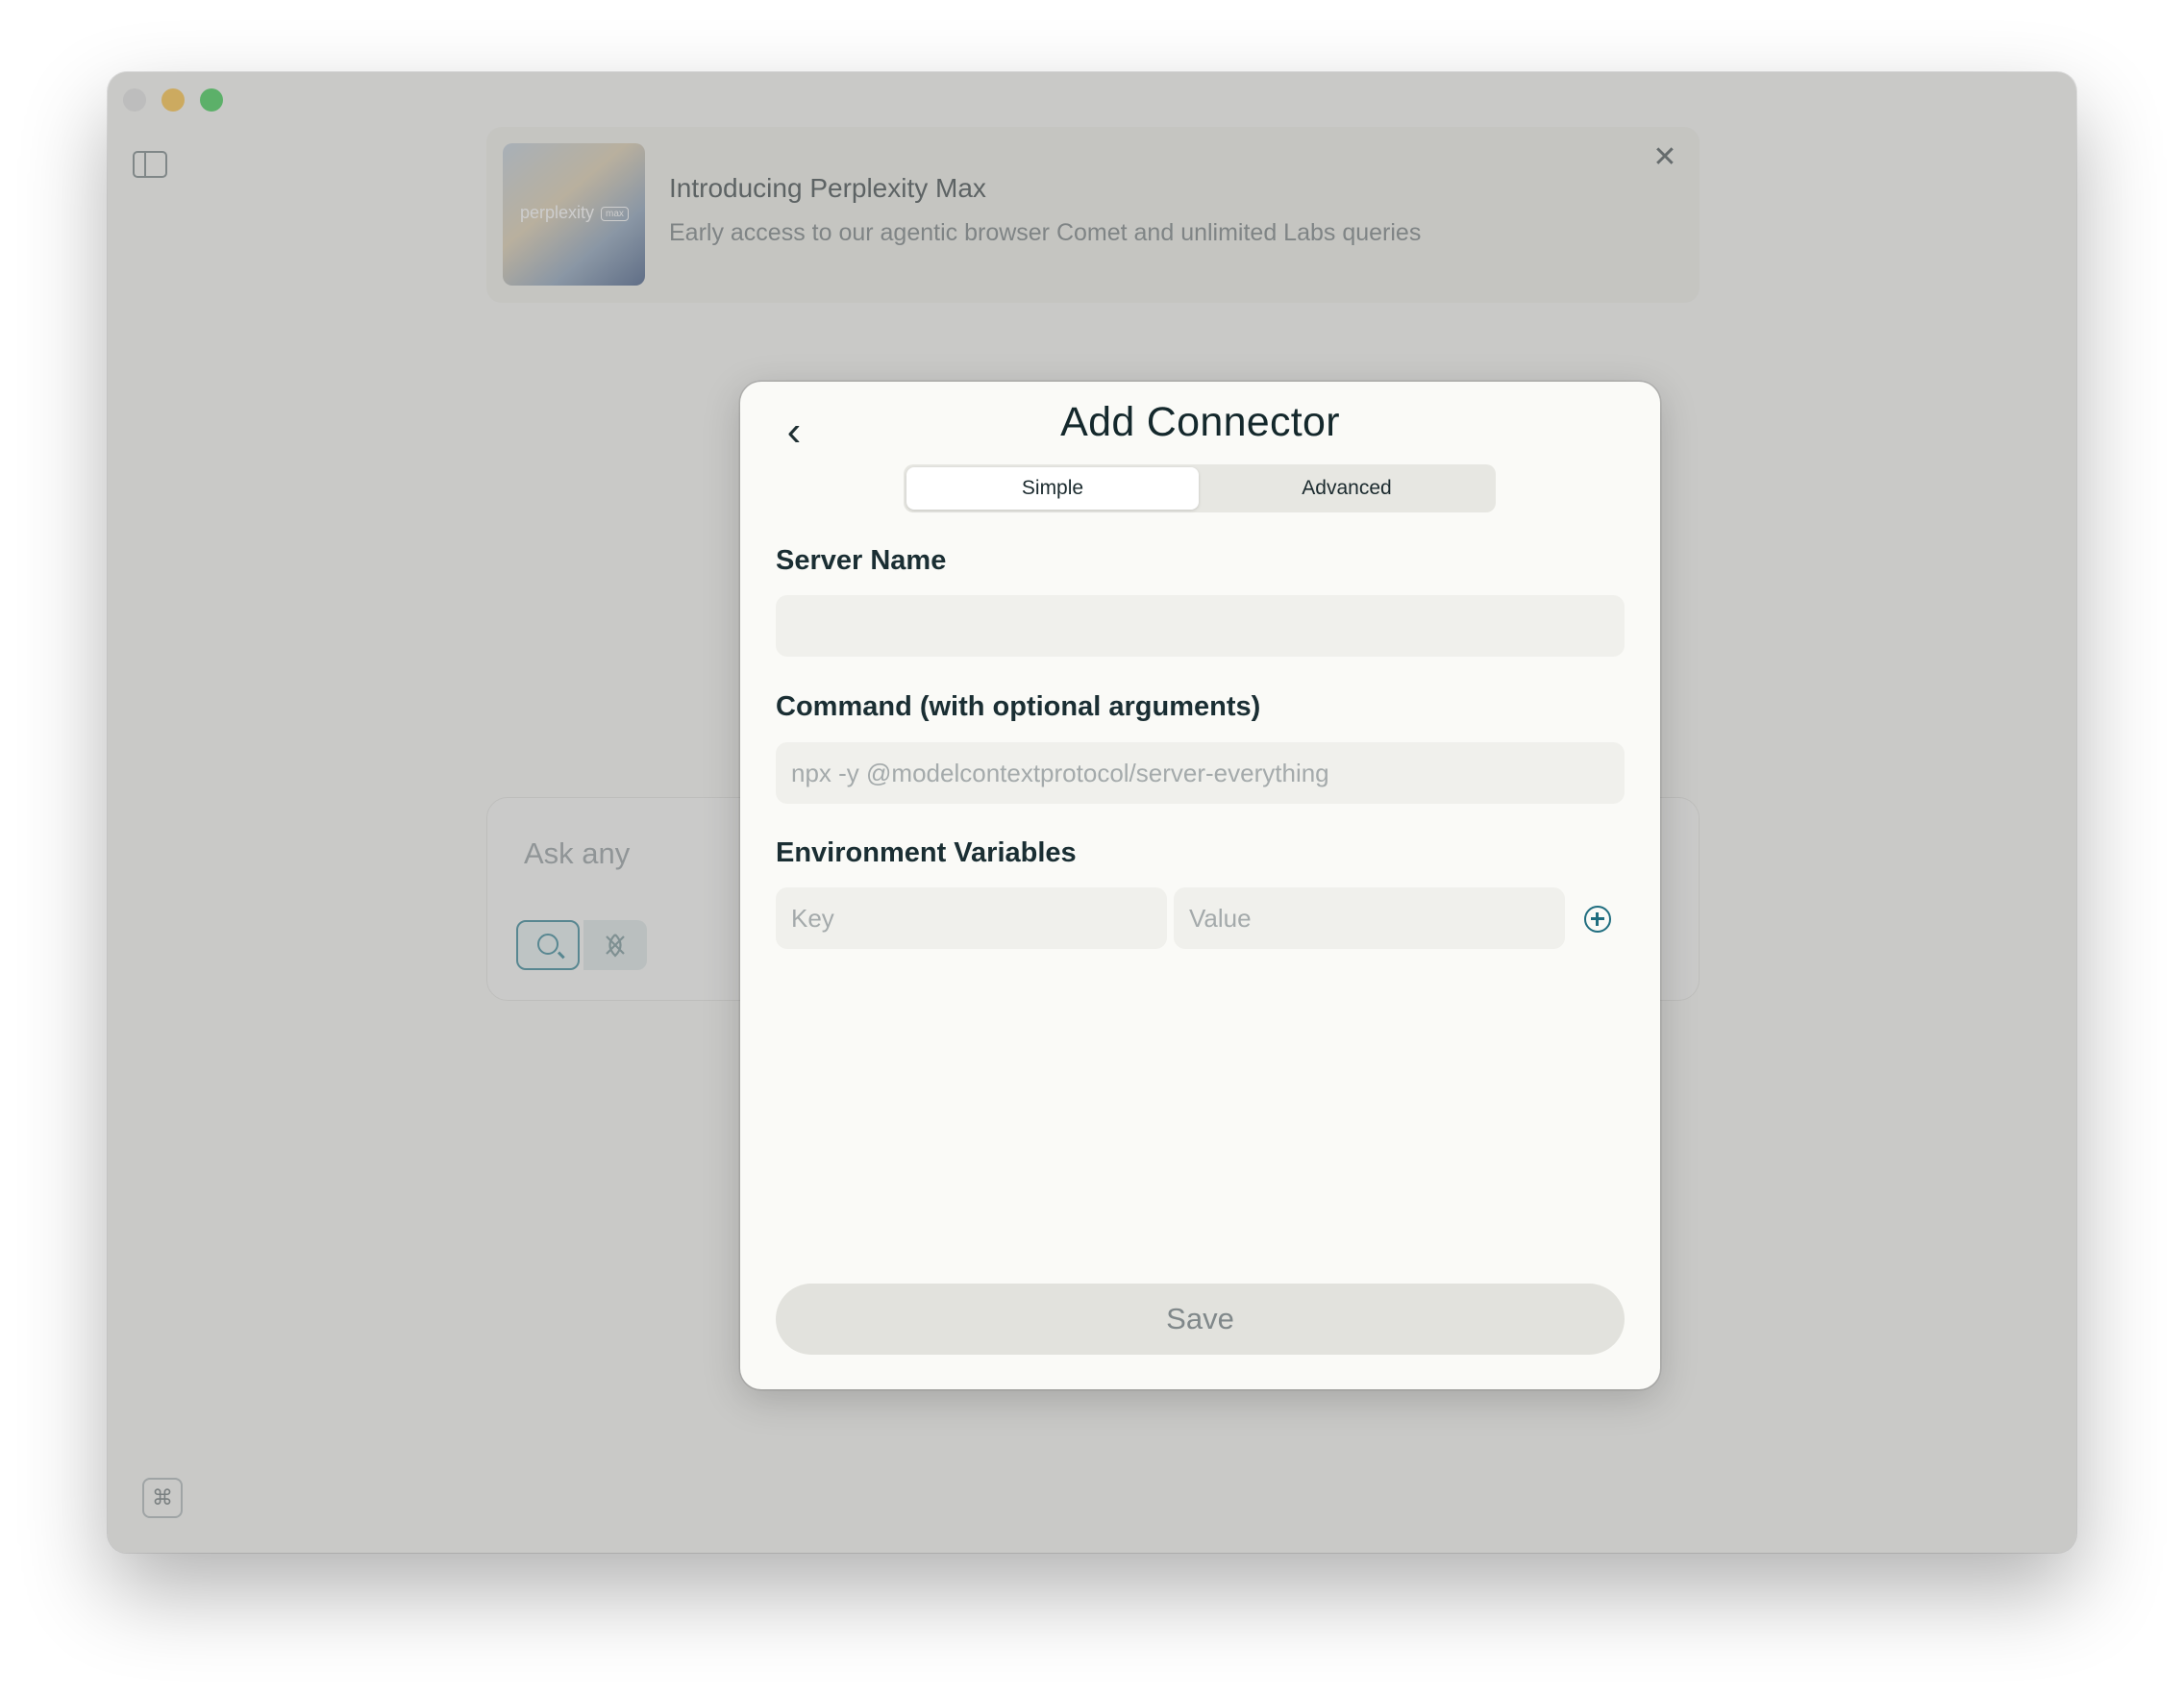 Image resolution: width=2184 pixels, height=1696 pixels. What do you see at coordinates (972, 918) in the screenshot?
I see `env-key-input` at bounding box center [972, 918].